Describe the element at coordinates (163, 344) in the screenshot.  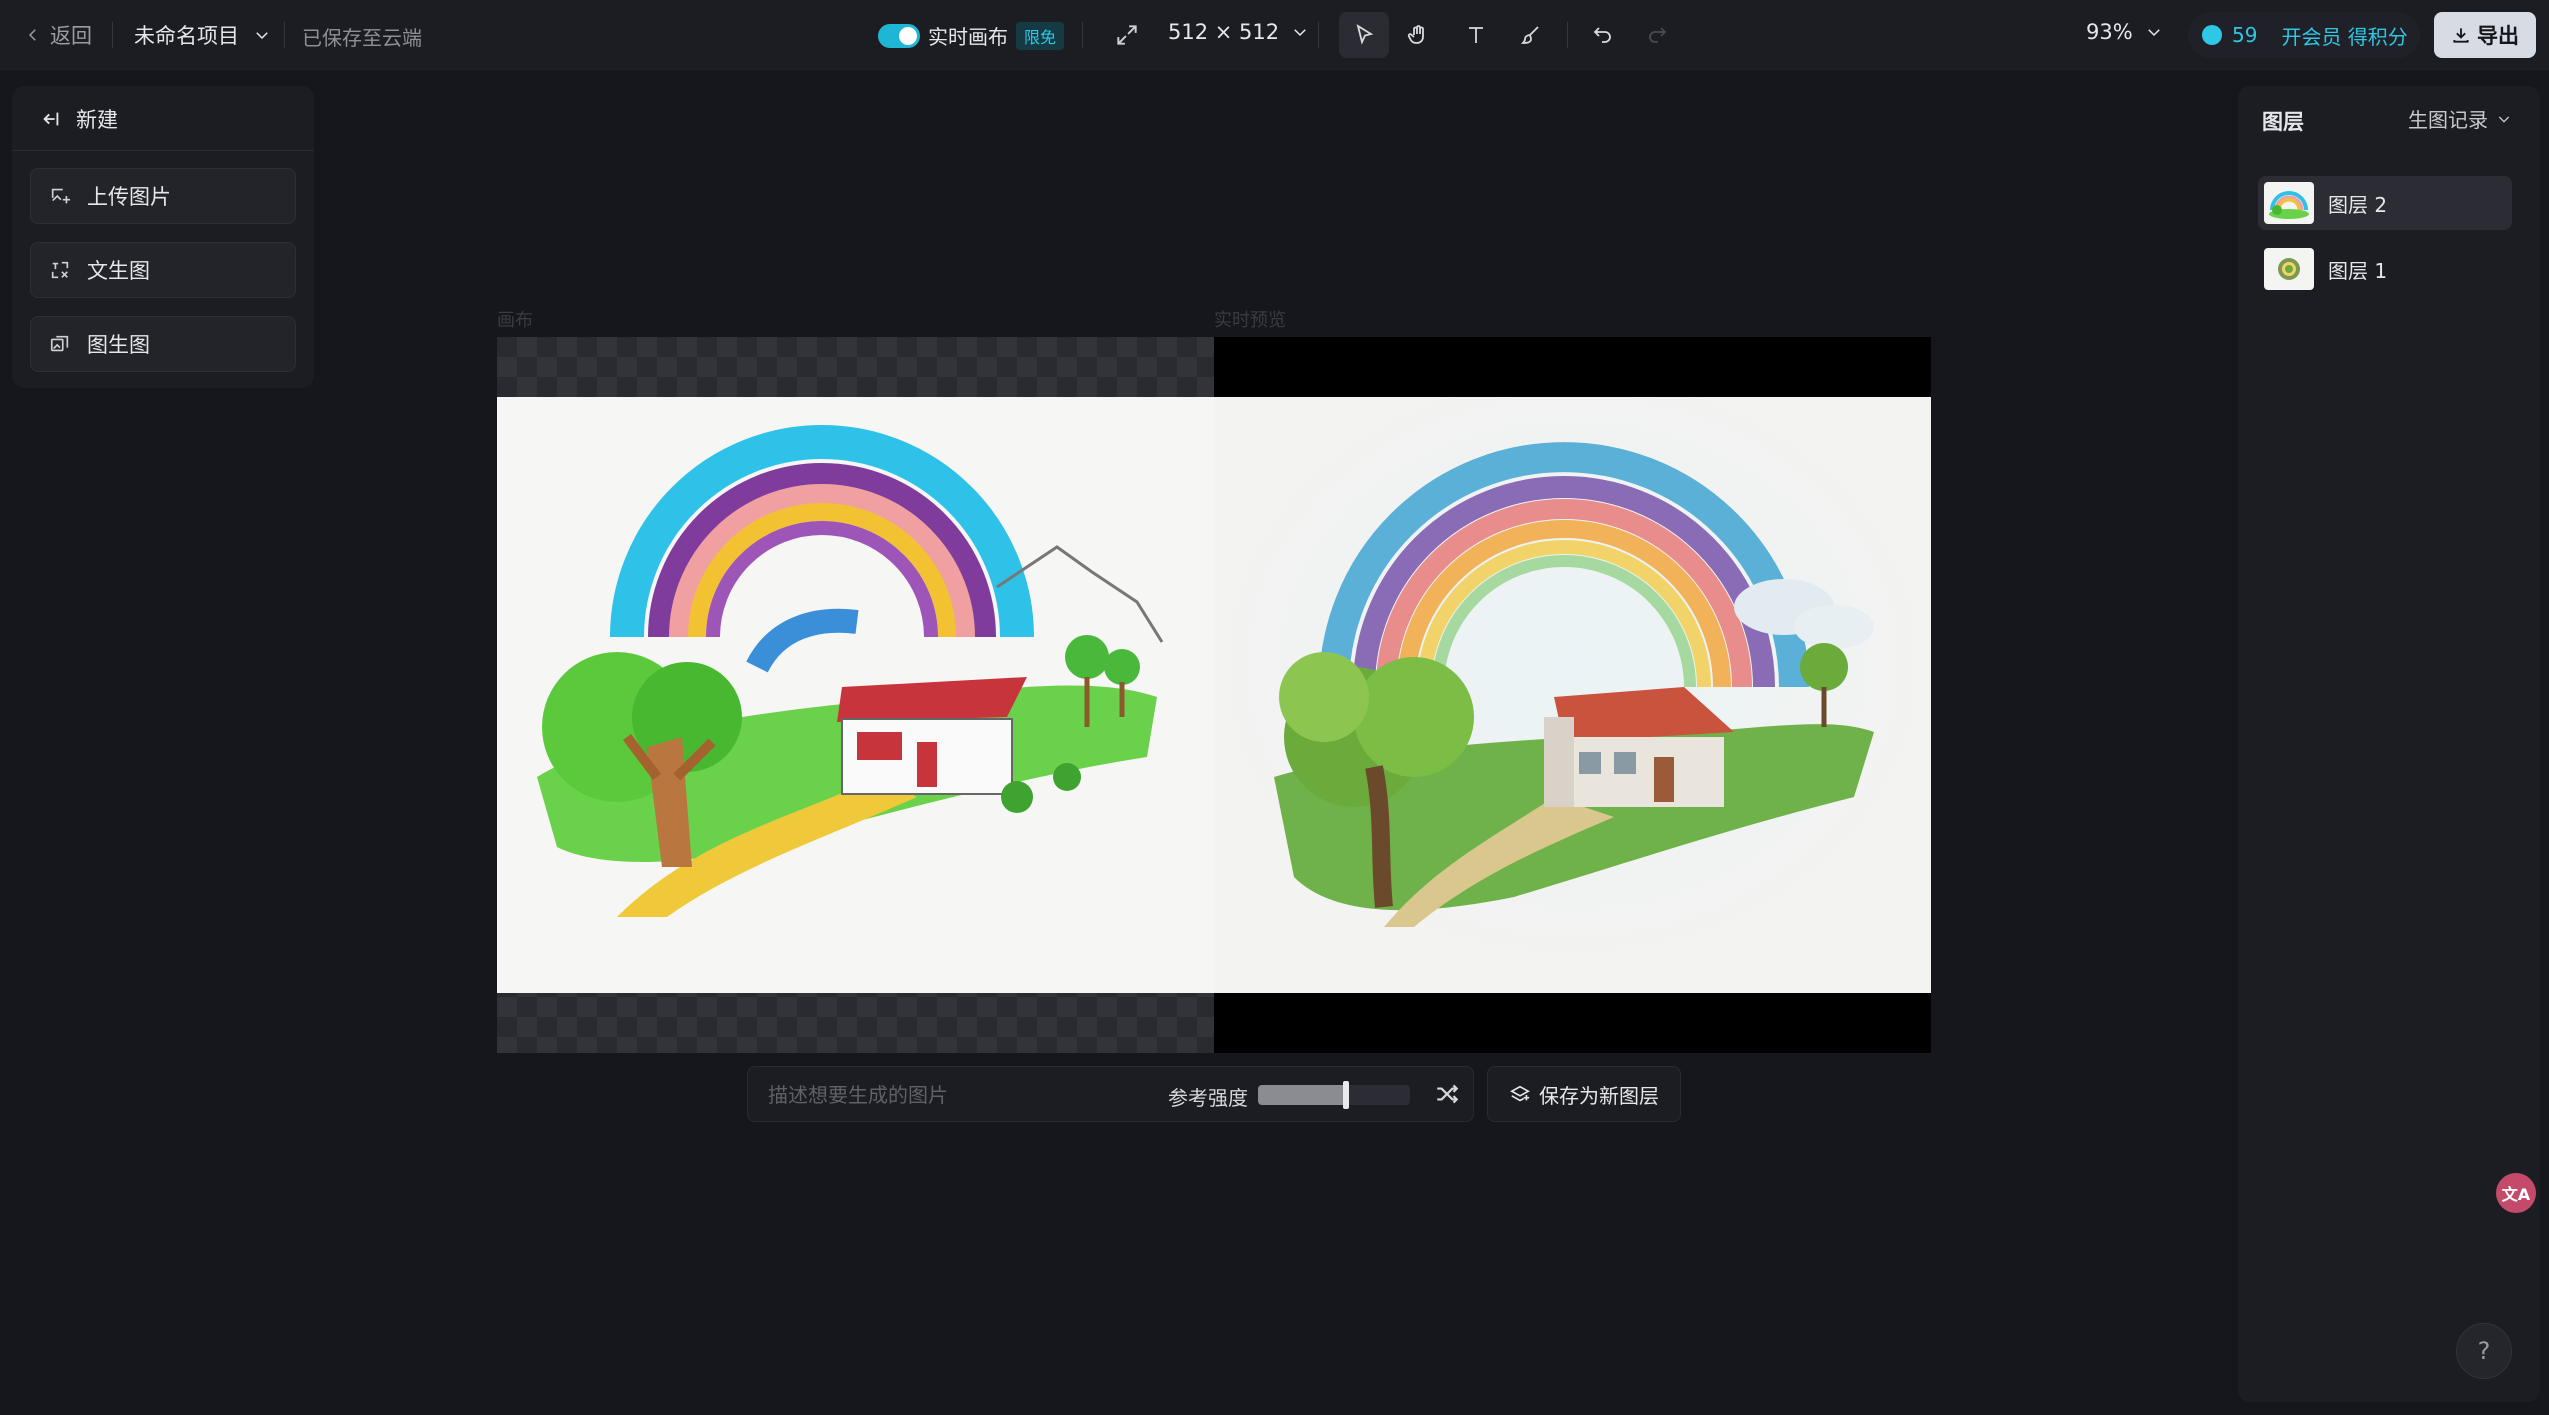
I see `image-to-image-button: 图生图` at that location.